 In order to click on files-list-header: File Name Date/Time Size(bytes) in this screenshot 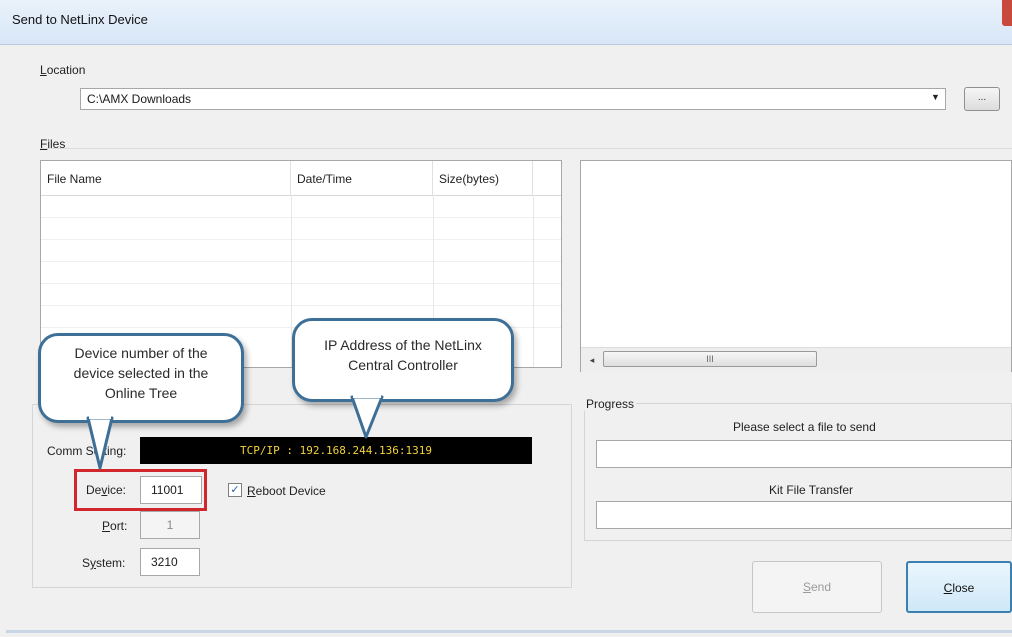, I will do `click(301, 178)`.